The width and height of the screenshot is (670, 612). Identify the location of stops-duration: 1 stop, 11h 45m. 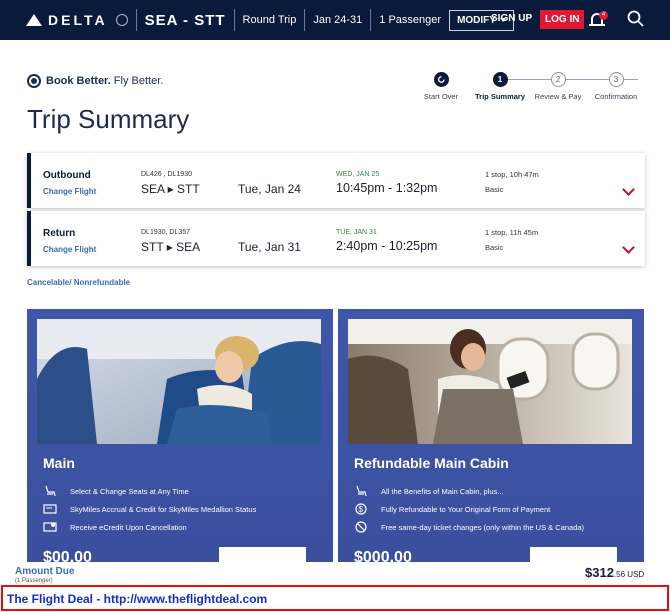
(512, 232).